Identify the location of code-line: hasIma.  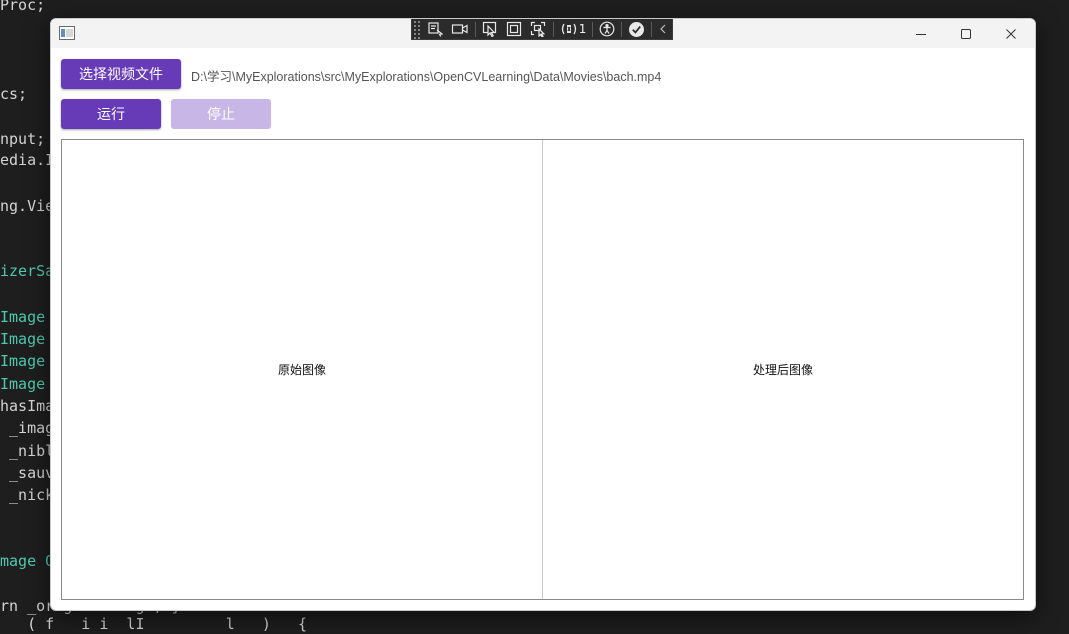
(27, 406).